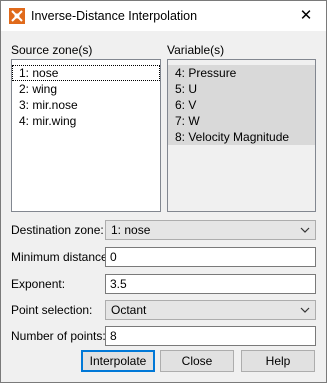 This screenshot has width=327, height=383. I want to click on destination-zone-value: 1: nose, so click(131, 230).